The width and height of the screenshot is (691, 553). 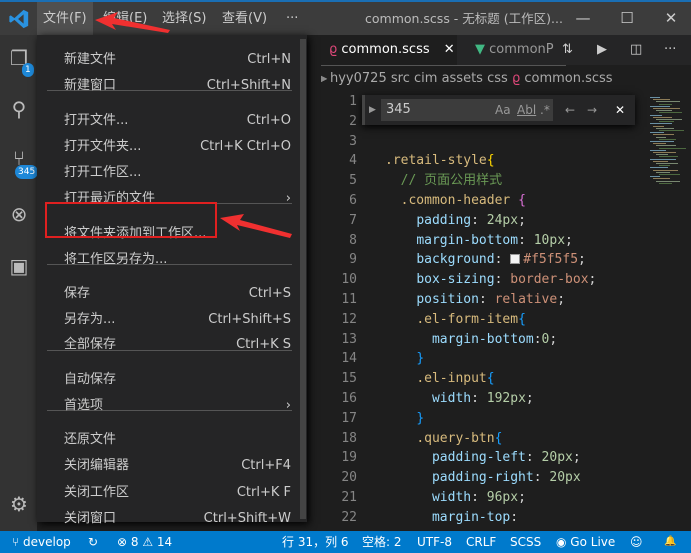 I want to click on annotation-overlay, so click(x=168, y=125).